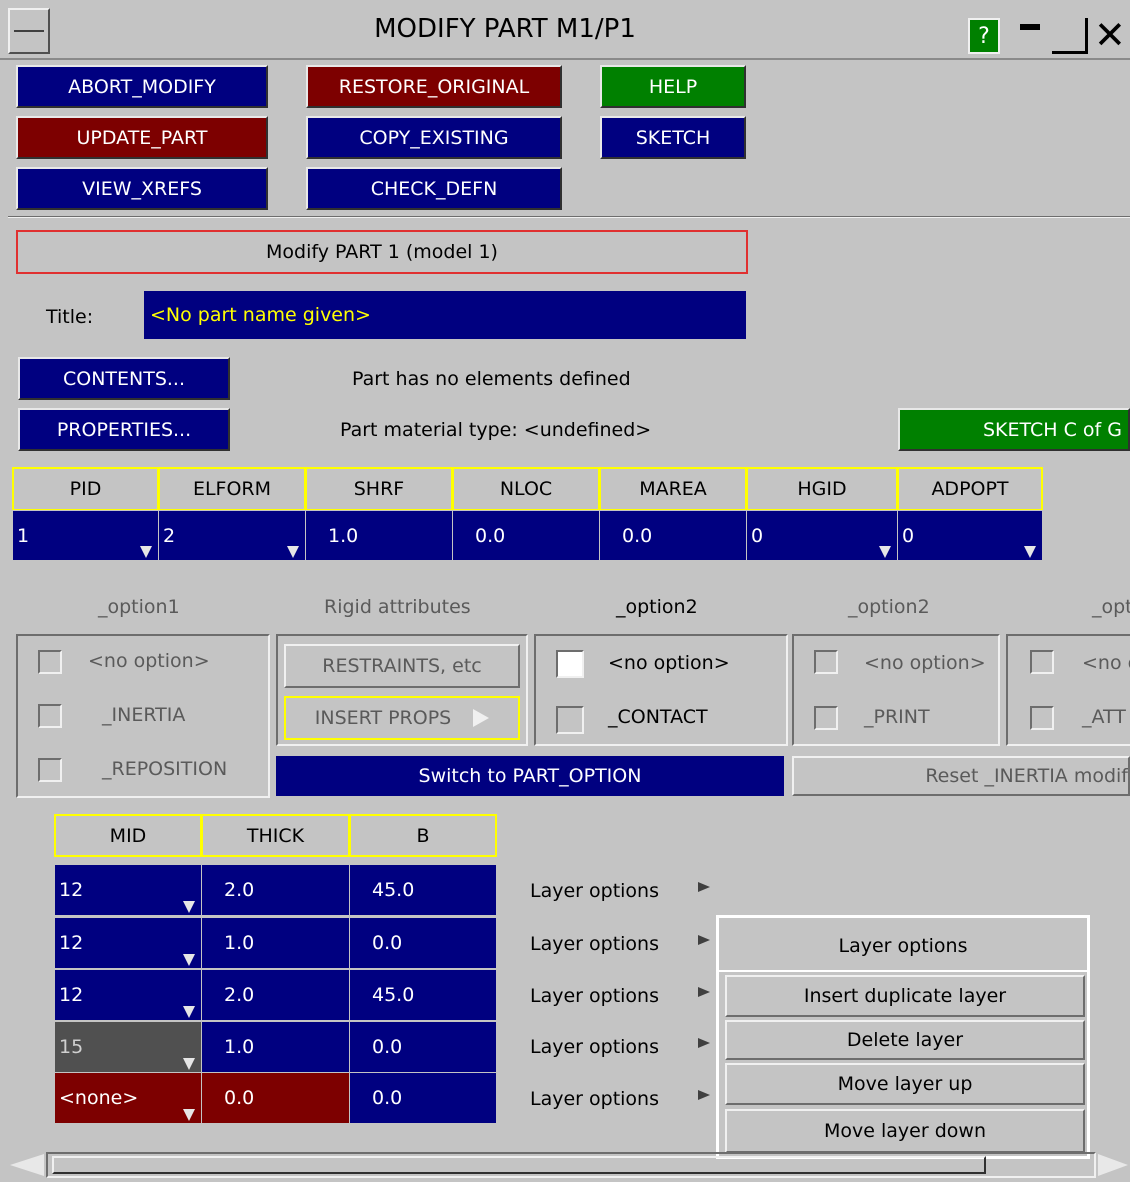 This screenshot has width=1130, height=1182. What do you see at coordinates (961, 776) in the screenshot?
I see `reset-inertia-button: Reset _INERTIA modif` at bounding box center [961, 776].